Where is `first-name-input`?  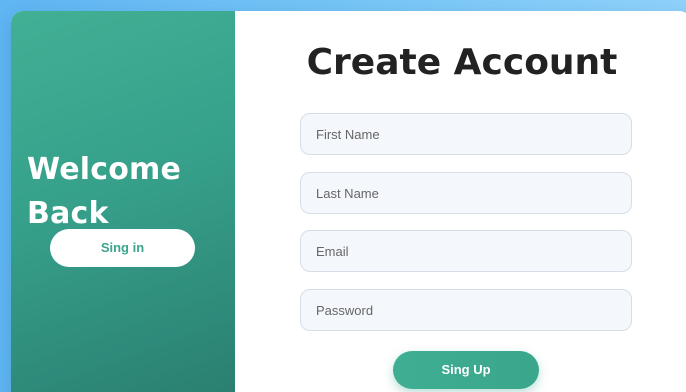
first-name-input is located at coordinates (466, 134).